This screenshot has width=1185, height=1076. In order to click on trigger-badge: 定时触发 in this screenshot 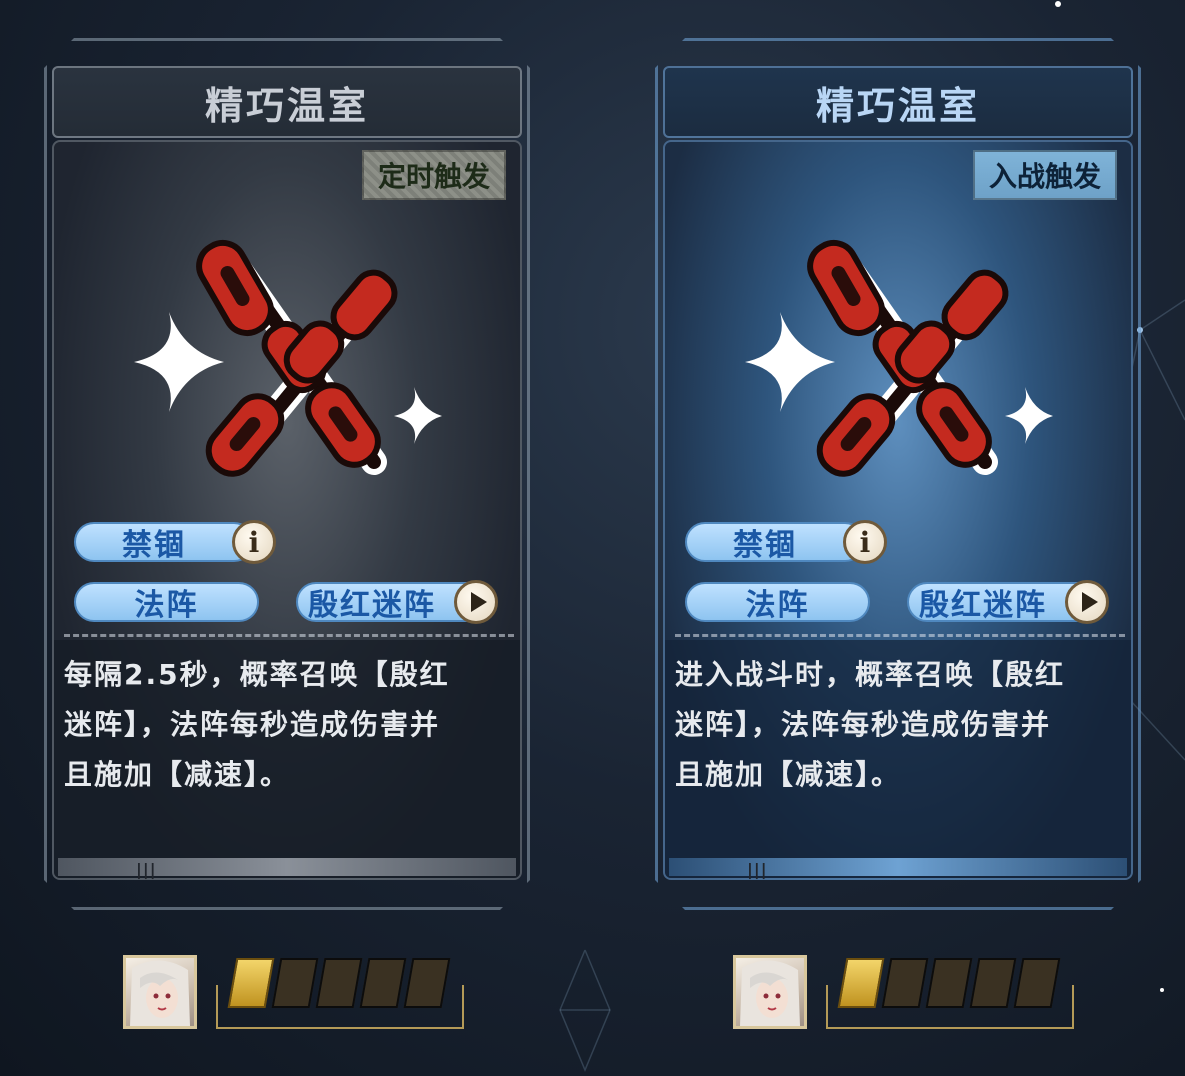, I will do `click(433, 175)`.